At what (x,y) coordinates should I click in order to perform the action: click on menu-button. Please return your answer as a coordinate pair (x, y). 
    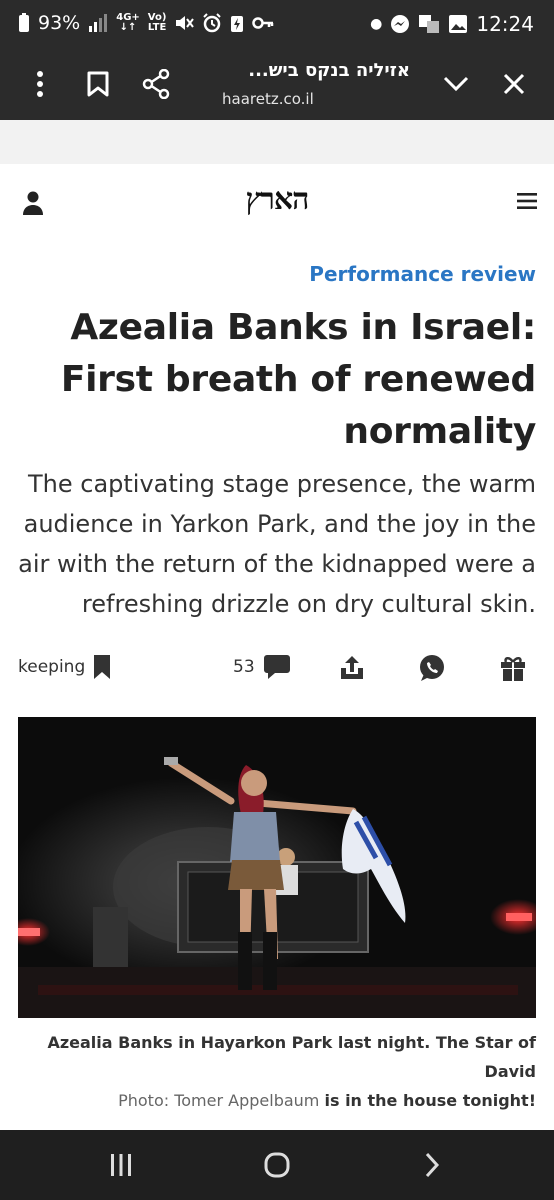
    Looking at the image, I should click on (527, 203).